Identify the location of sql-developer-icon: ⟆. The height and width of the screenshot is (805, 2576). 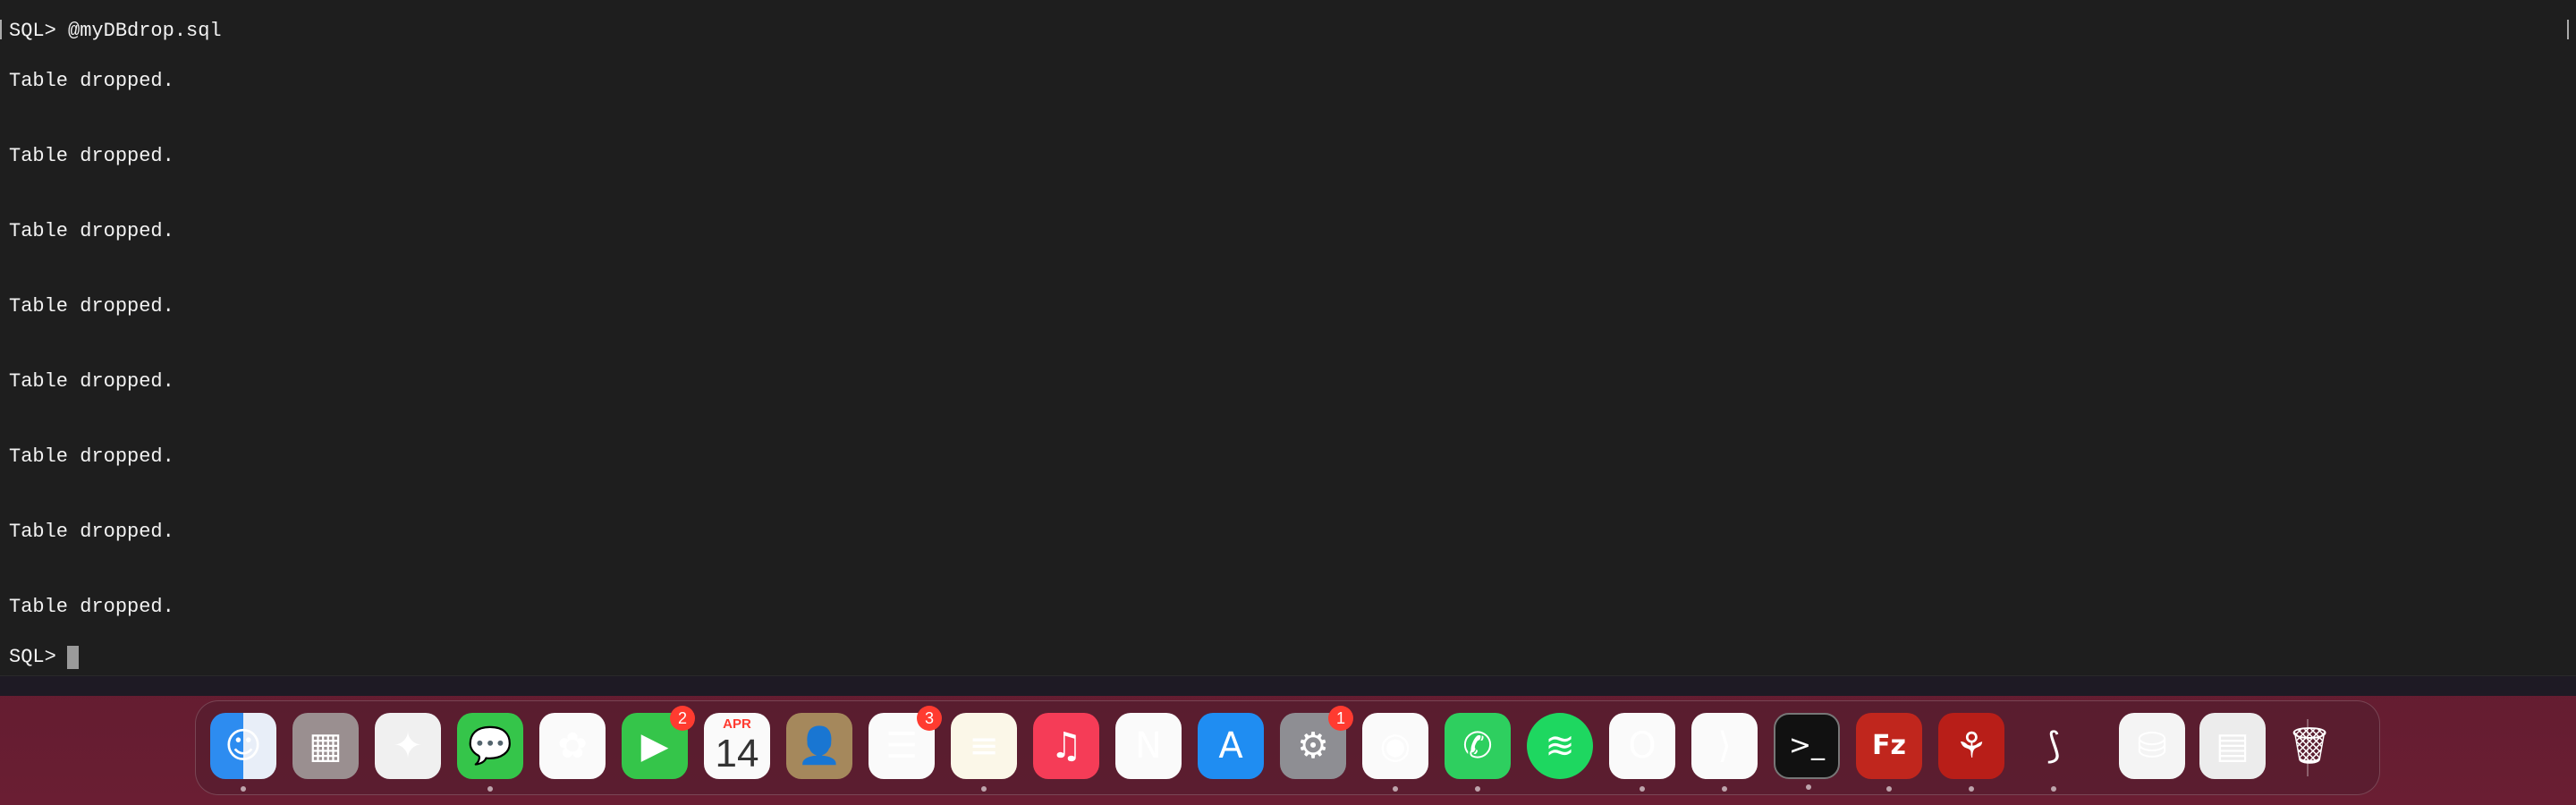
(2053, 746).